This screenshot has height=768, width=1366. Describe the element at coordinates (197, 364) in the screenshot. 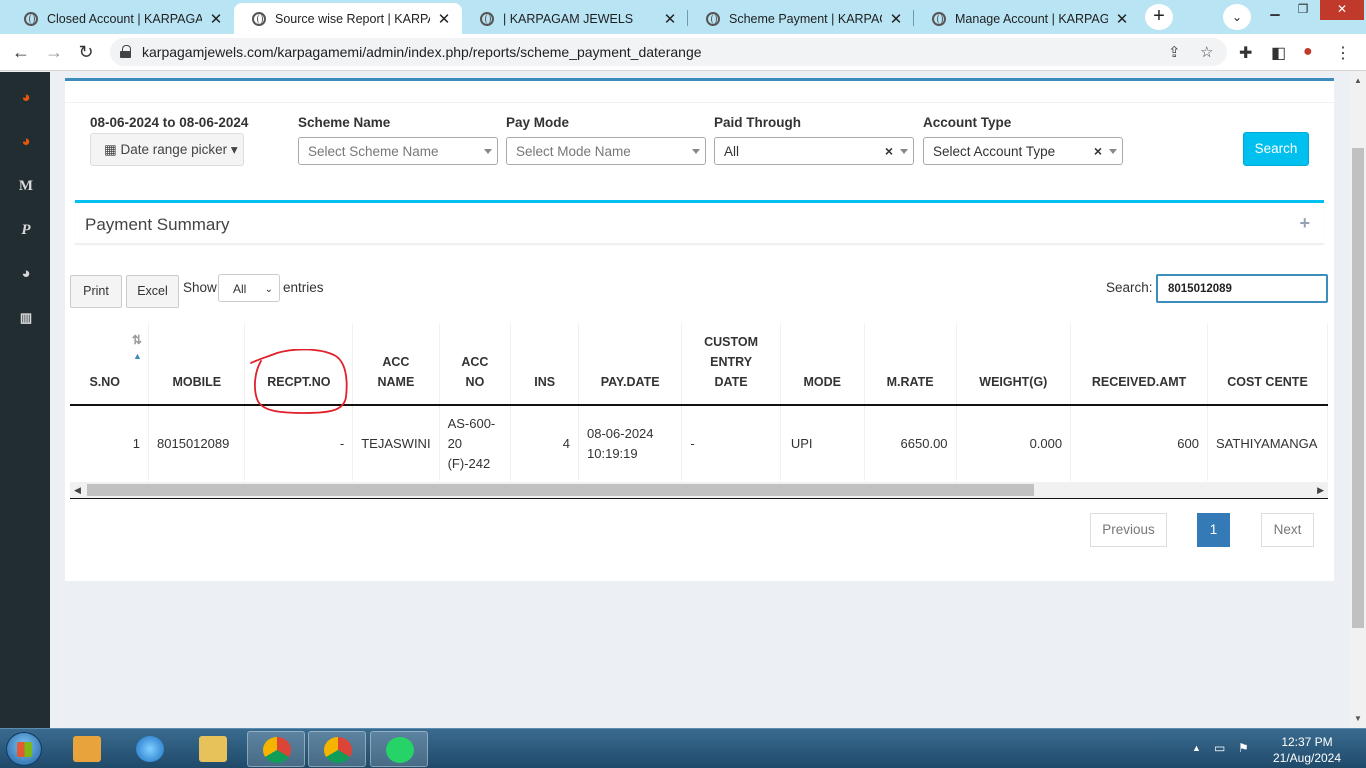

I see `column-header: MOBILE` at that location.